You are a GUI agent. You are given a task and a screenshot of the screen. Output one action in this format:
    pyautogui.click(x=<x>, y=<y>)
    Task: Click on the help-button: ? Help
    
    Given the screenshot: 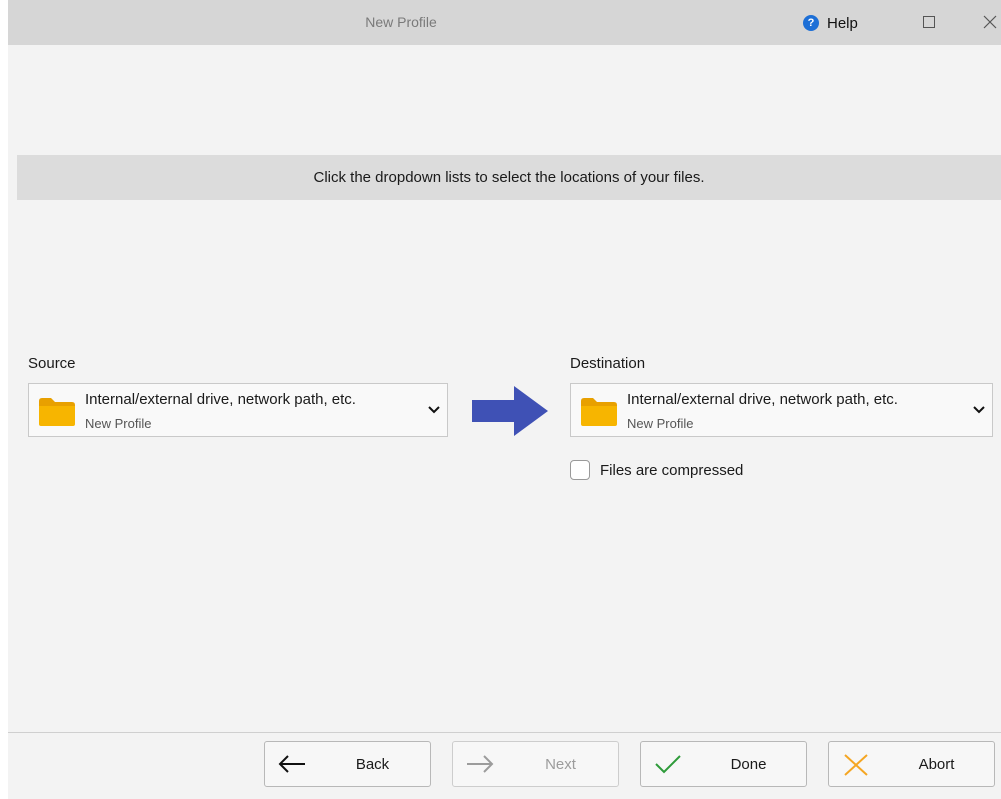 What is the action you would take?
    pyautogui.click(x=830, y=23)
    